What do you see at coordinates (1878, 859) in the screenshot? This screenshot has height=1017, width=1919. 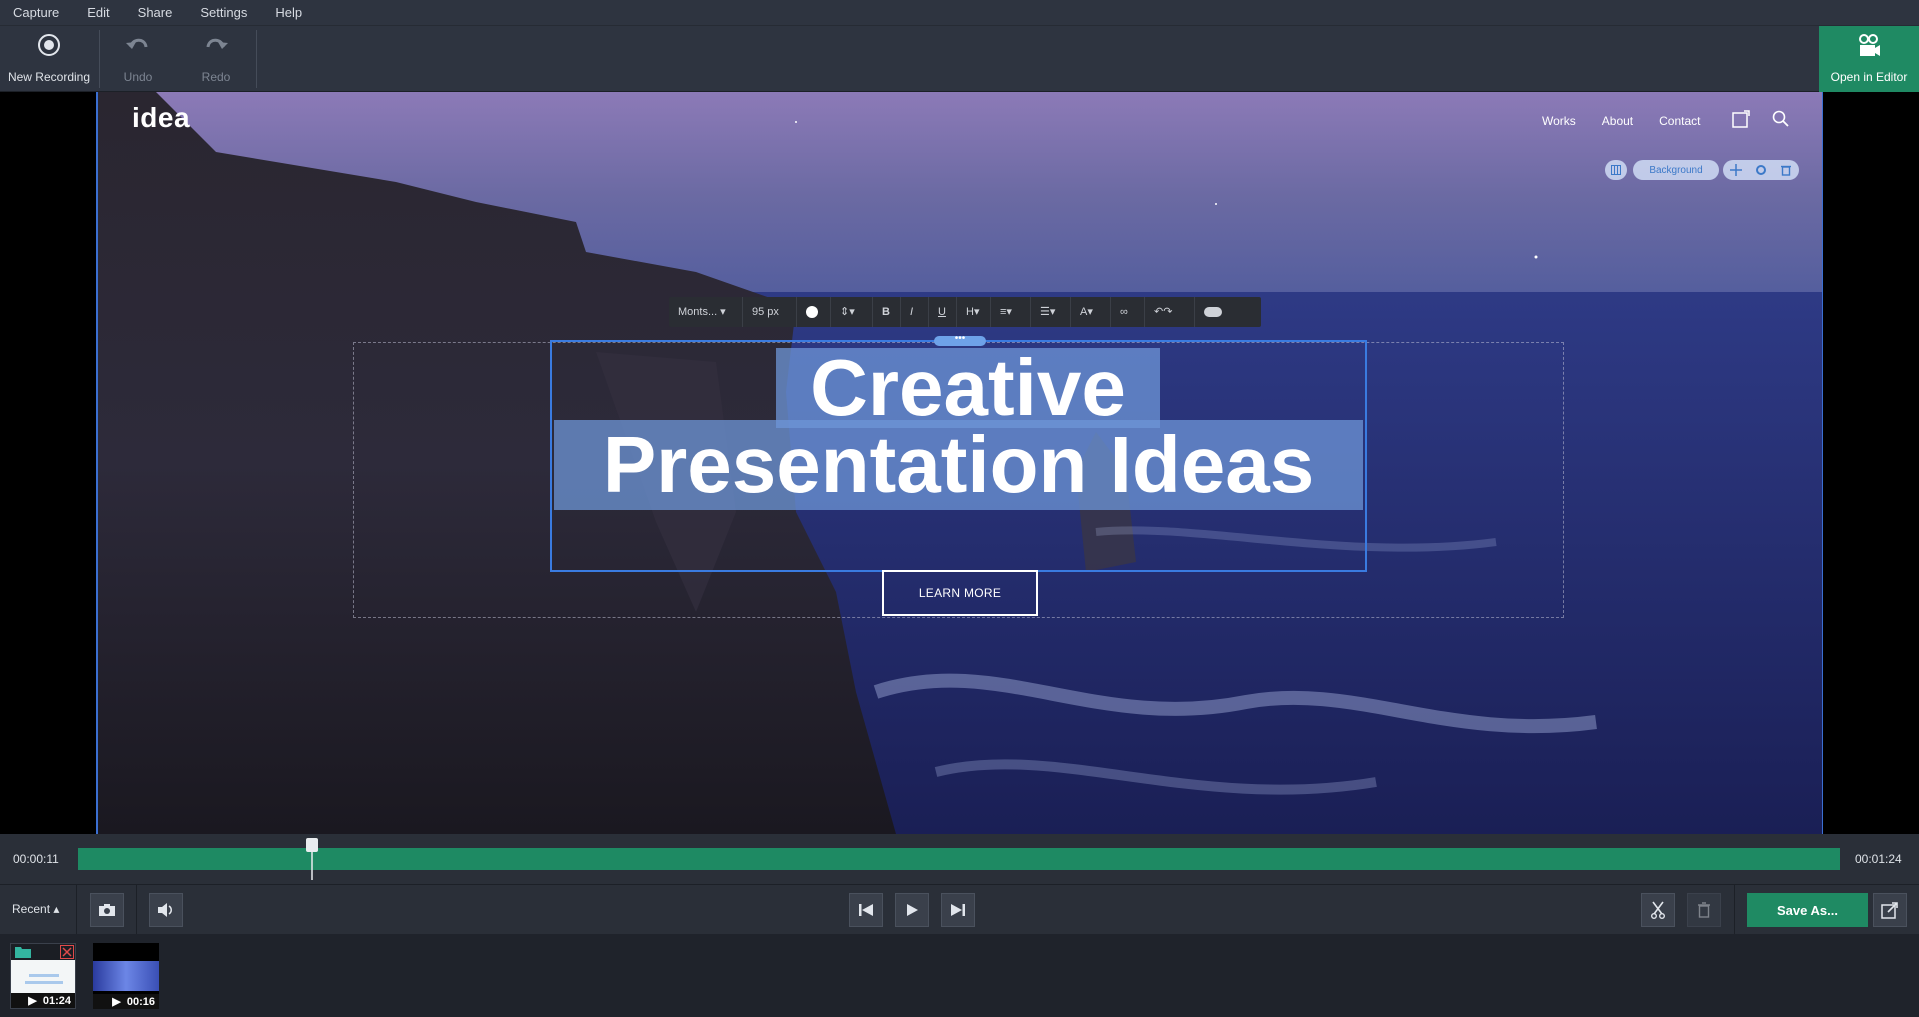 I see `total-time: 00:01:24` at bounding box center [1878, 859].